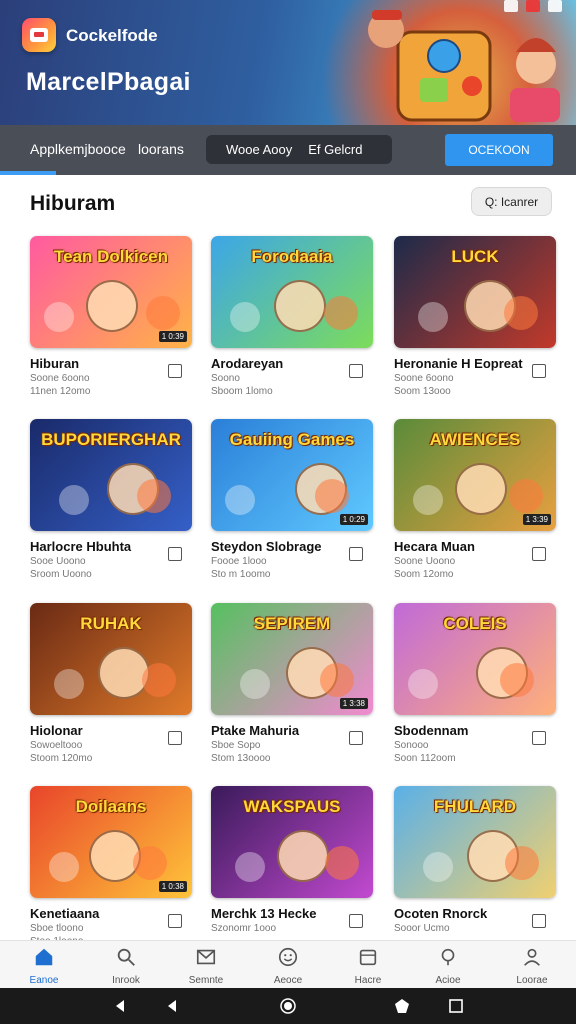  I want to click on system-navigation-bar, so click(288, 1006).